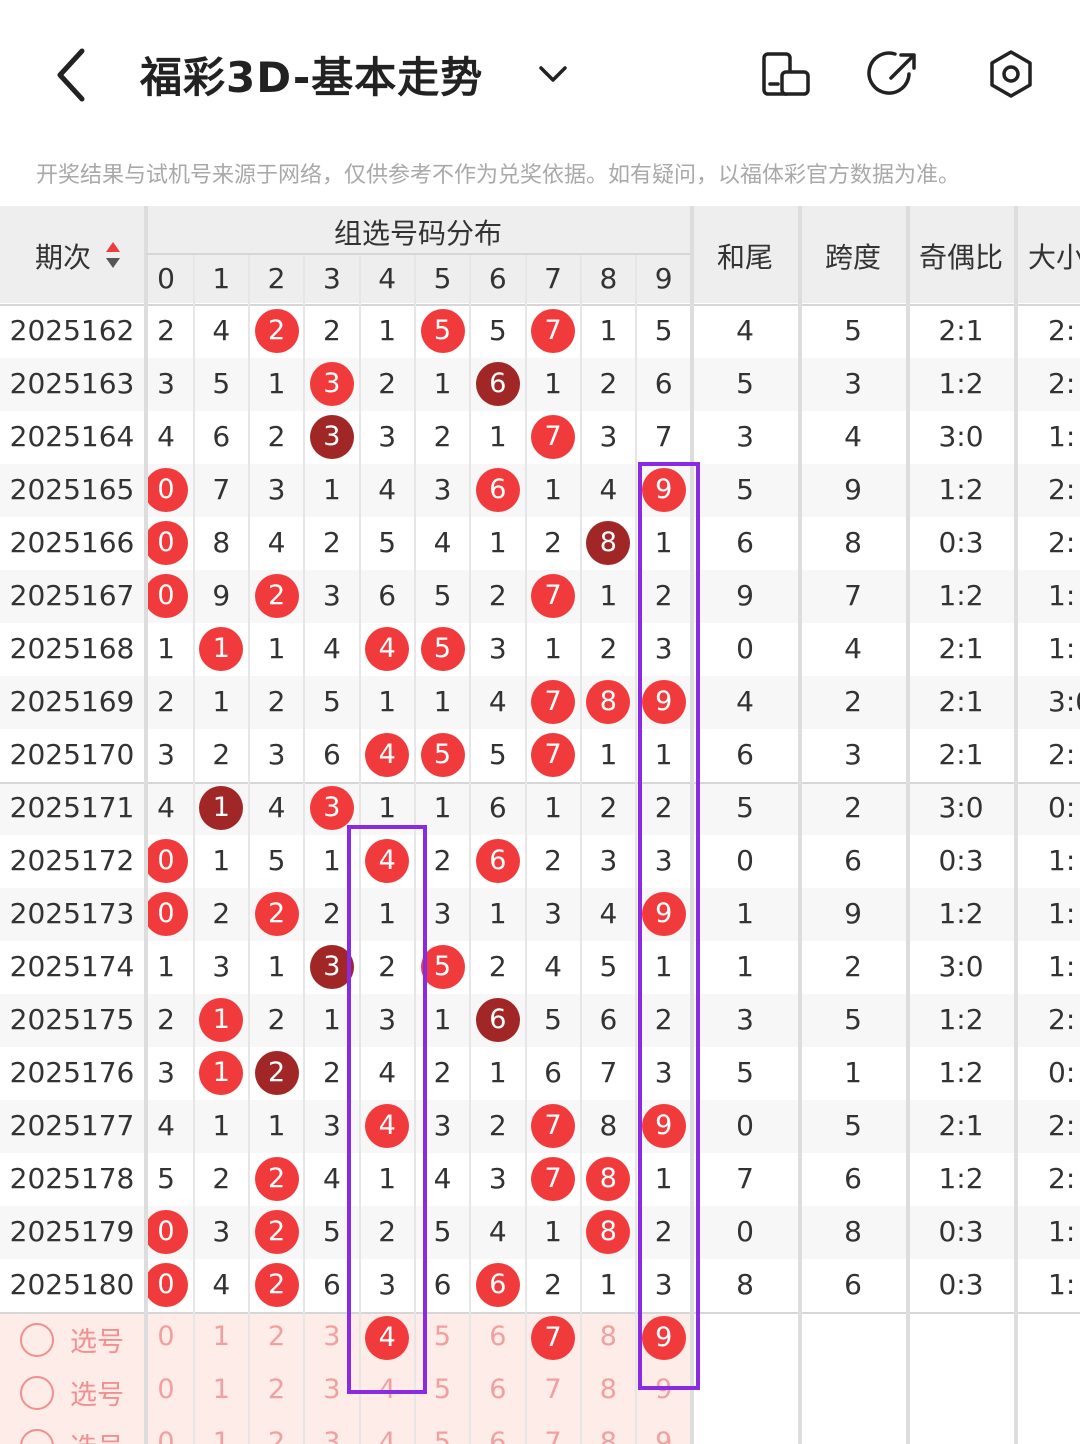  Describe the element at coordinates (1011, 74) in the screenshot. I see `settings-button` at that location.